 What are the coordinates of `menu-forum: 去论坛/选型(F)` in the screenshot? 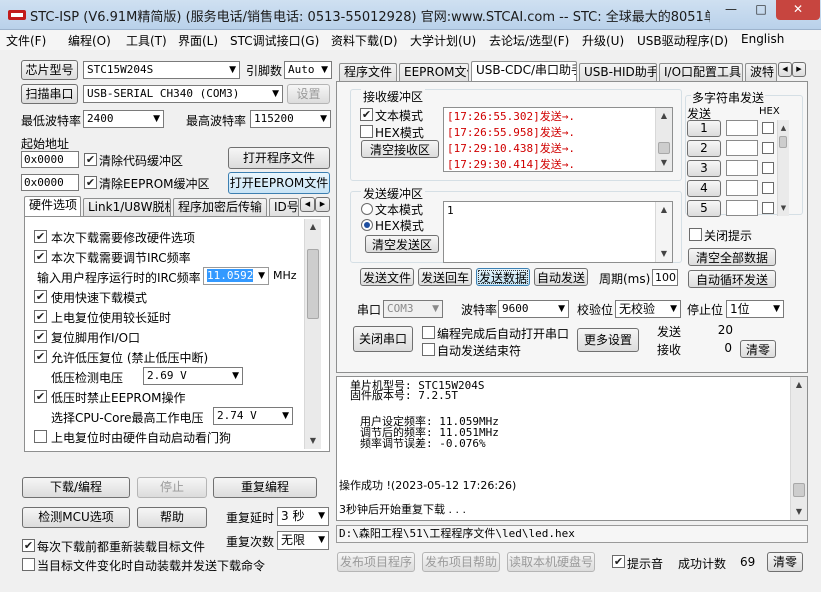 It's located at (529, 40).